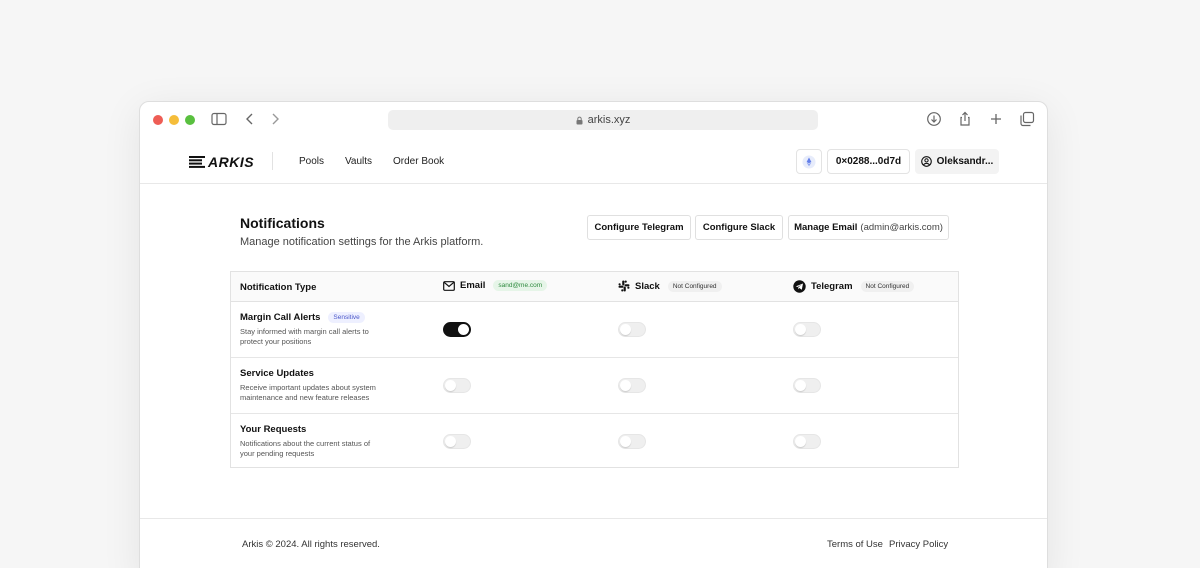 The image size is (1200, 568). Describe the element at coordinates (1028, 120) in the screenshot. I see `tabs-overview-icon` at that location.